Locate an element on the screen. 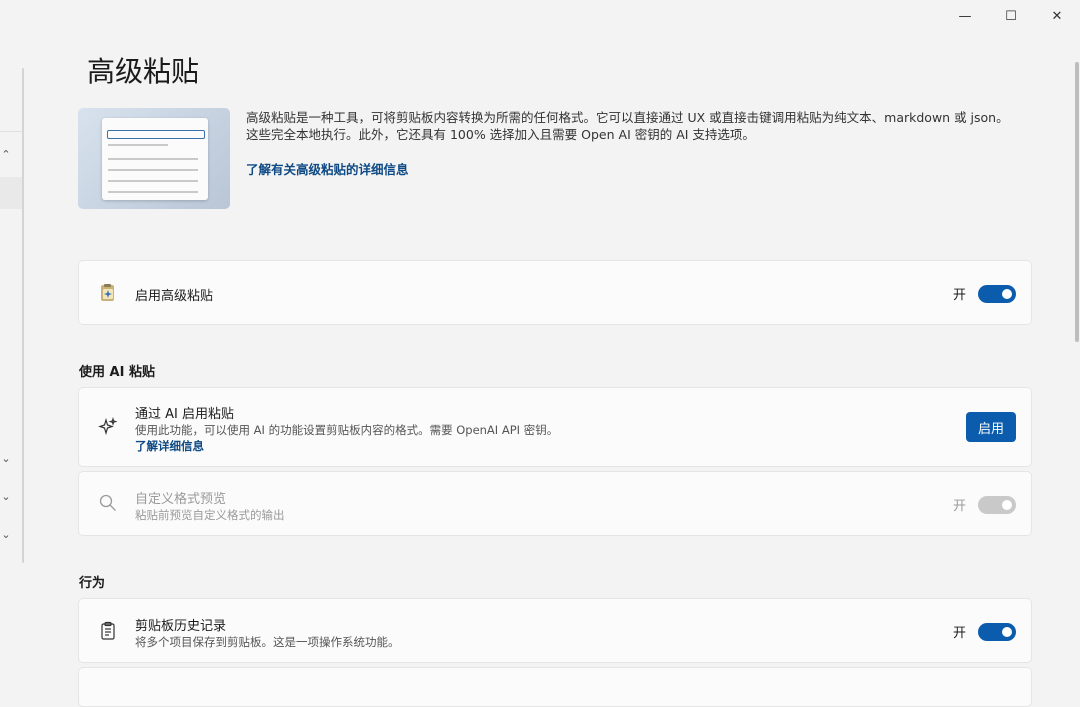 This screenshot has height=707, width=1080. ai-paste-title: 通过 AI 启用粘贴 is located at coordinates (184, 414).